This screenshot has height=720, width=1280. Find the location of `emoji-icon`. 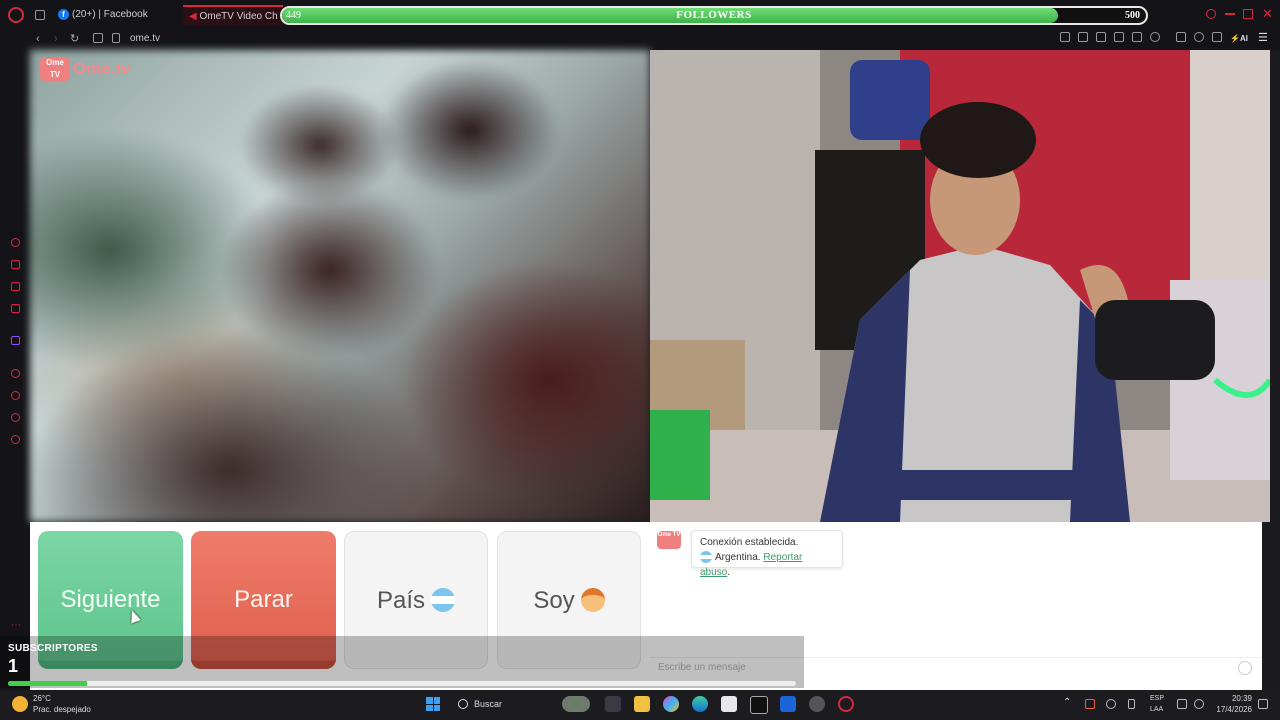

emoji-icon is located at coordinates (1245, 668).